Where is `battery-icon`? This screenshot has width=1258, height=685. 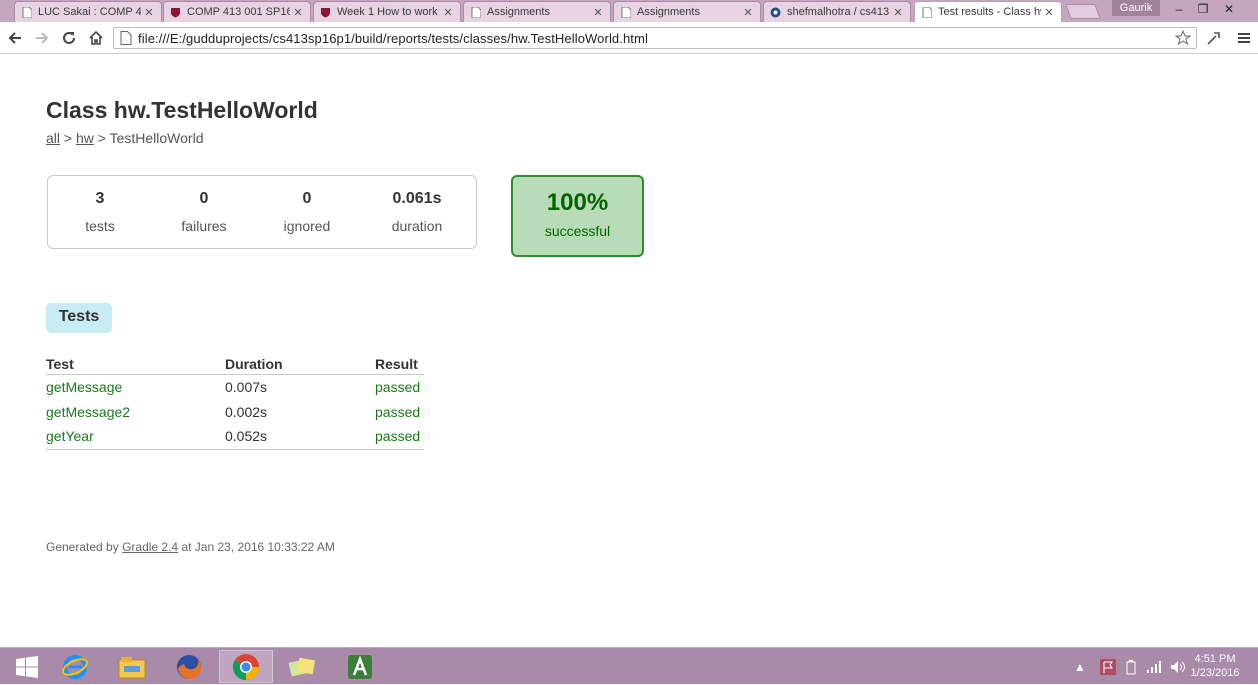
battery-icon is located at coordinates (1131, 667).